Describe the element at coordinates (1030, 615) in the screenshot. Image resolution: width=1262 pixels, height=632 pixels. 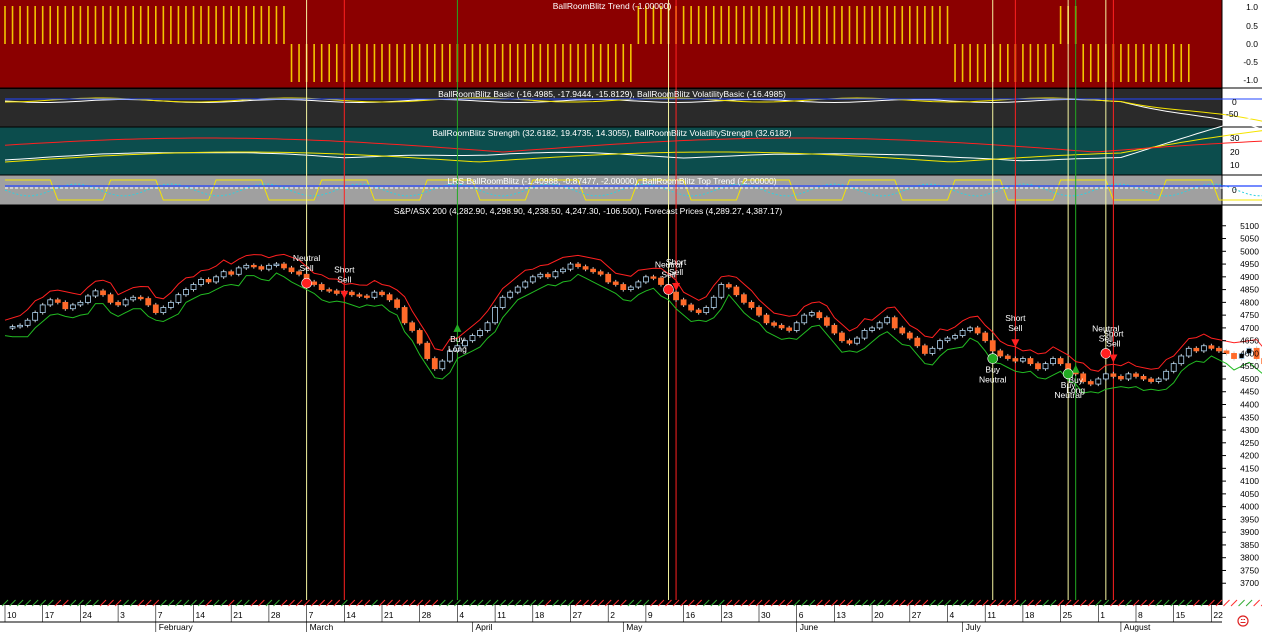
I see `x-tick-label: 18` at that location.